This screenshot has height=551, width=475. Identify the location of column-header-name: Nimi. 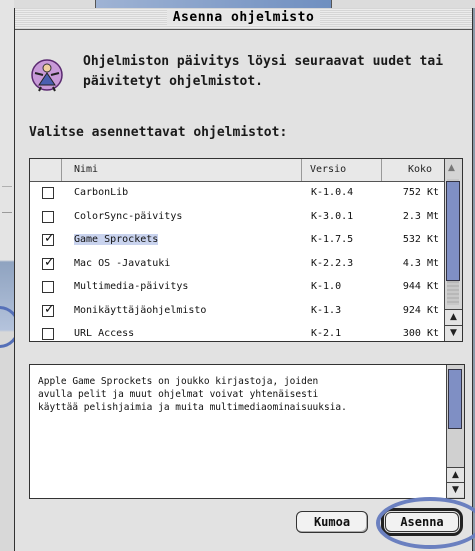
(181, 170).